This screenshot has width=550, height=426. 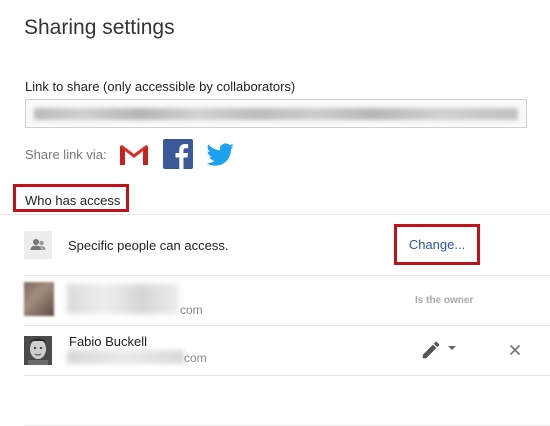 I want to click on people-icon, so click(x=38, y=245).